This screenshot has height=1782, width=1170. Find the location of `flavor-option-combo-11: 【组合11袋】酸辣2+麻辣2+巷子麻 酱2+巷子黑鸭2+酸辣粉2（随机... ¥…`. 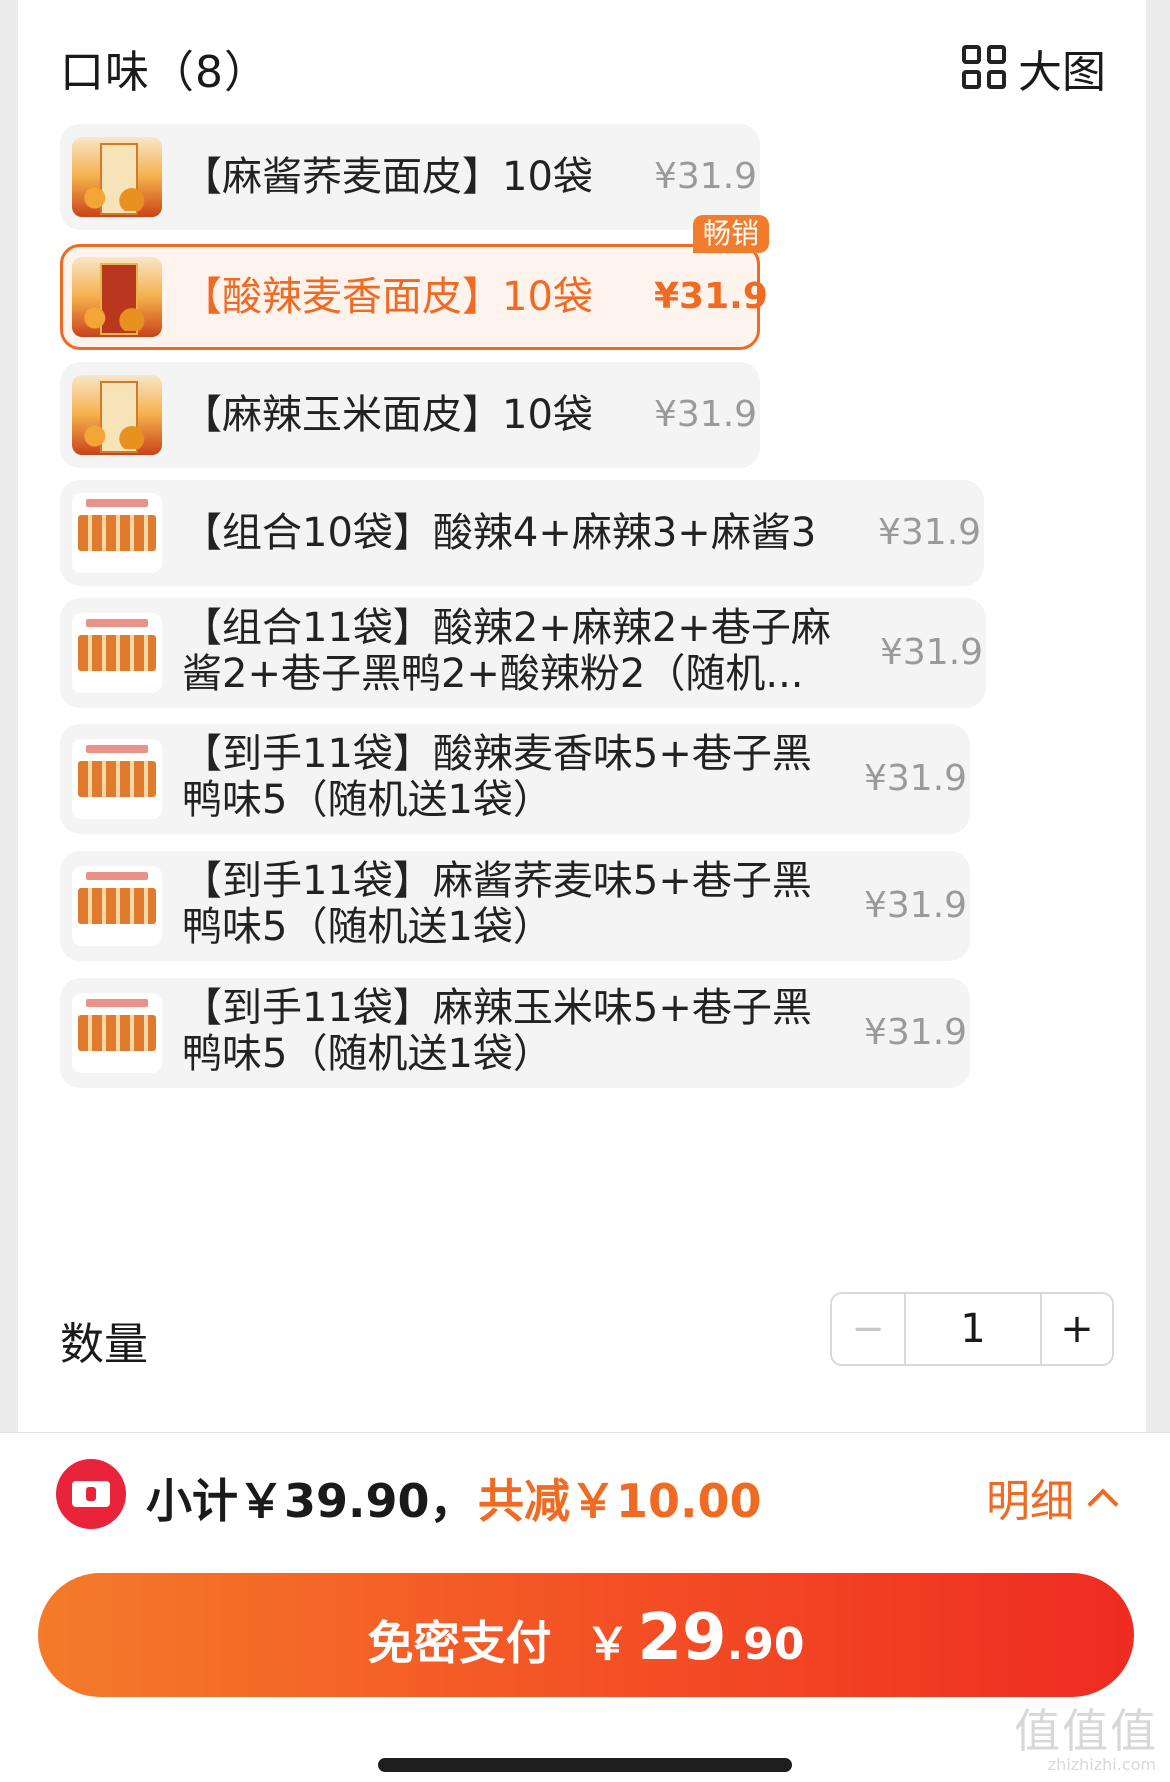

flavor-option-combo-11: 【组合11袋】酸辣2+麻辣2+巷子麻 酱2+巷子黑鸭2+酸辣粉2（随机... ¥… is located at coordinates (523, 653).